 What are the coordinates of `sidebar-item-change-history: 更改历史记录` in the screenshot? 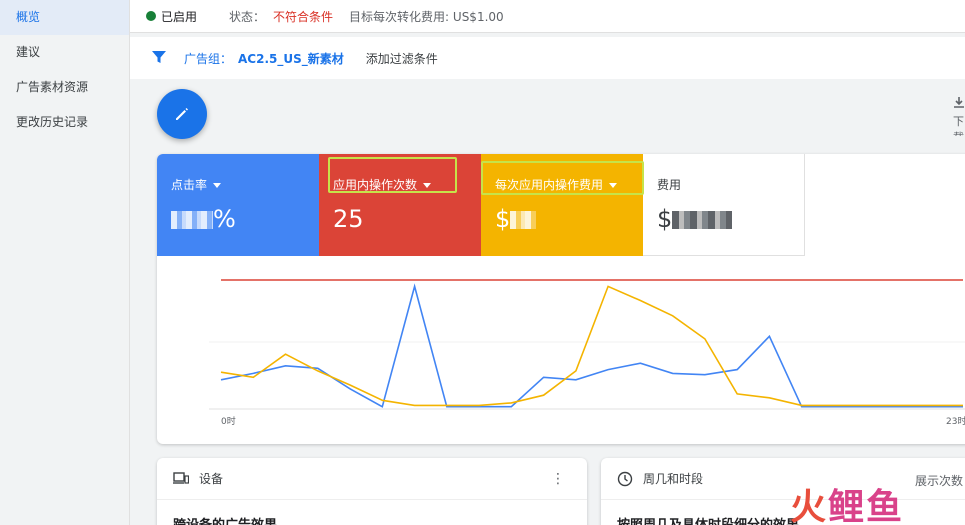 It's located at (64, 122).